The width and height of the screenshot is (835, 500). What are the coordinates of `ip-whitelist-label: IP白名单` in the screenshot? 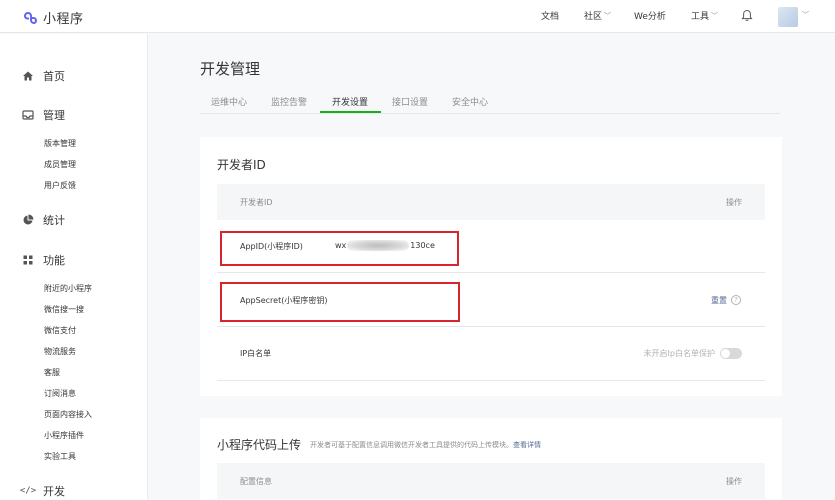 It's located at (256, 353).